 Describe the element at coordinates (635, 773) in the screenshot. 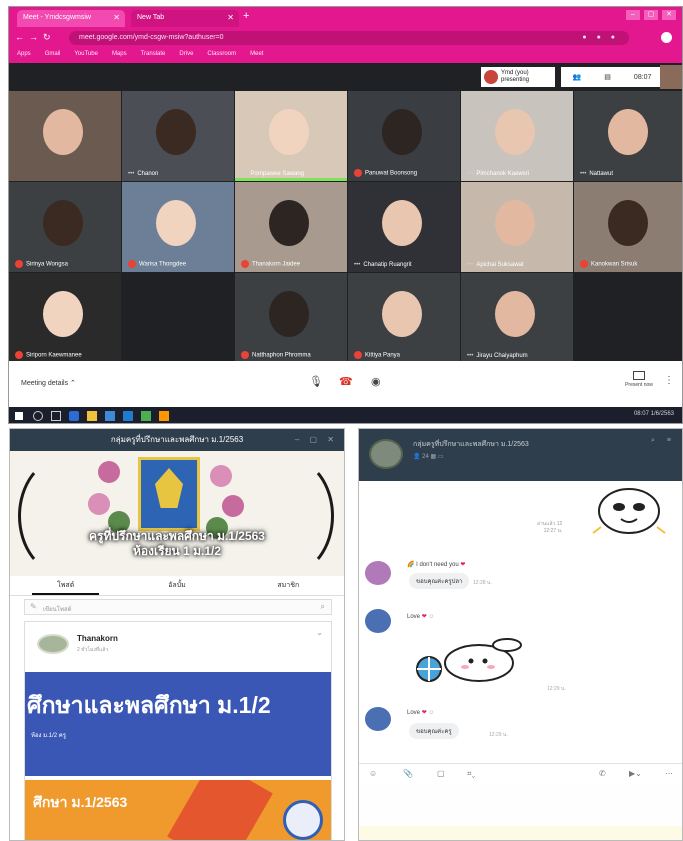

I see `video-call-icon: ▶⌄` at that location.